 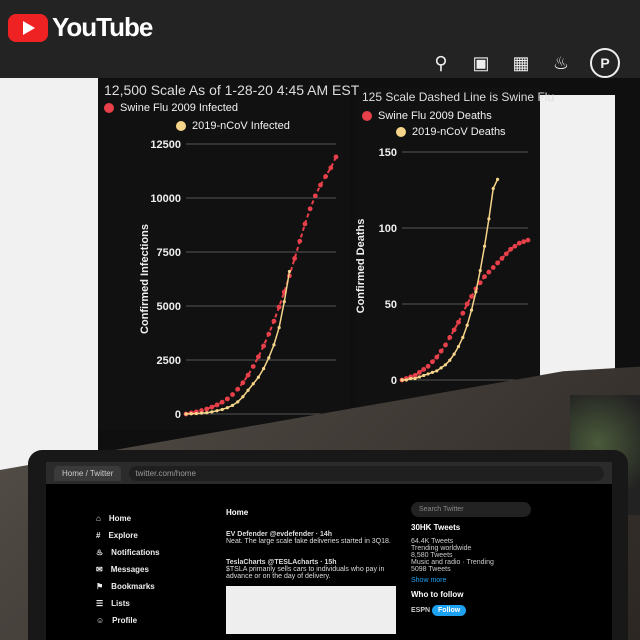 What do you see at coordinates (156, 603) in the screenshot?
I see `sidebar-item-lists: ☰ Lists` at bounding box center [156, 603].